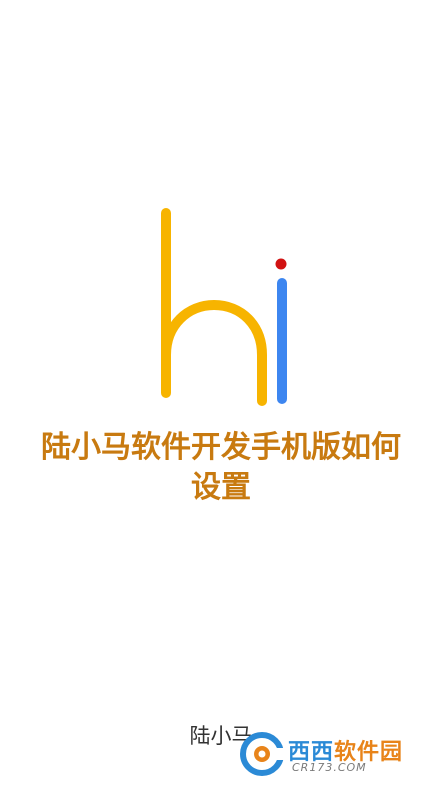  I want to click on logo-h-arch, so click(214, 352).